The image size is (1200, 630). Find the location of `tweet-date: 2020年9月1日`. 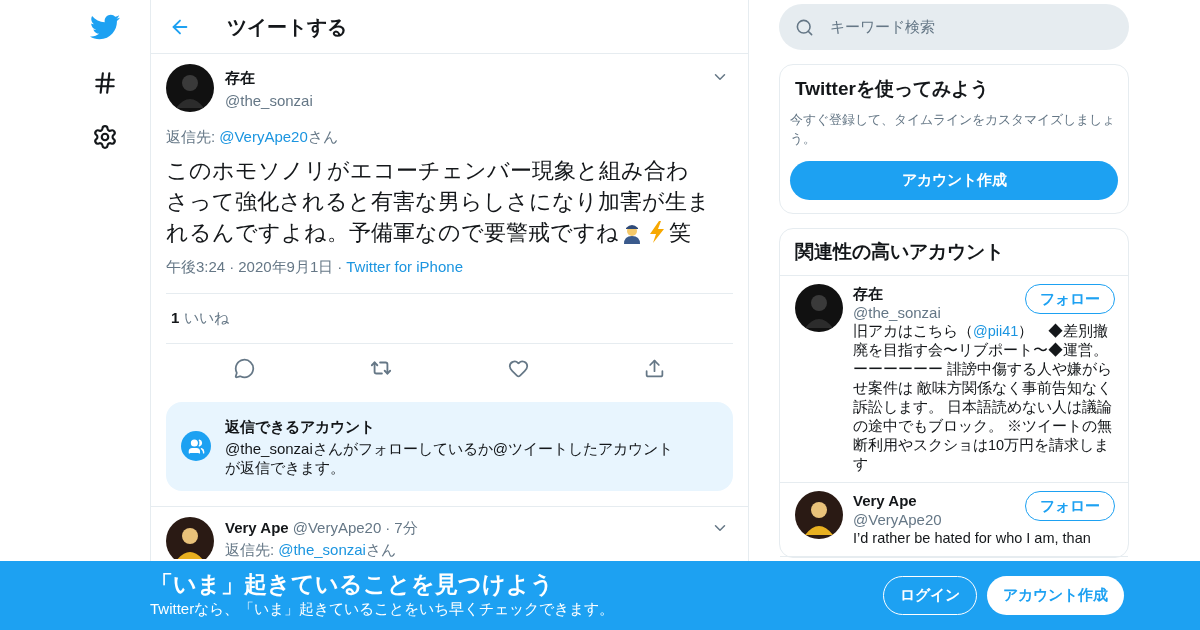

tweet-date: 2020年9月1日 is located at coordinates (286, 266).